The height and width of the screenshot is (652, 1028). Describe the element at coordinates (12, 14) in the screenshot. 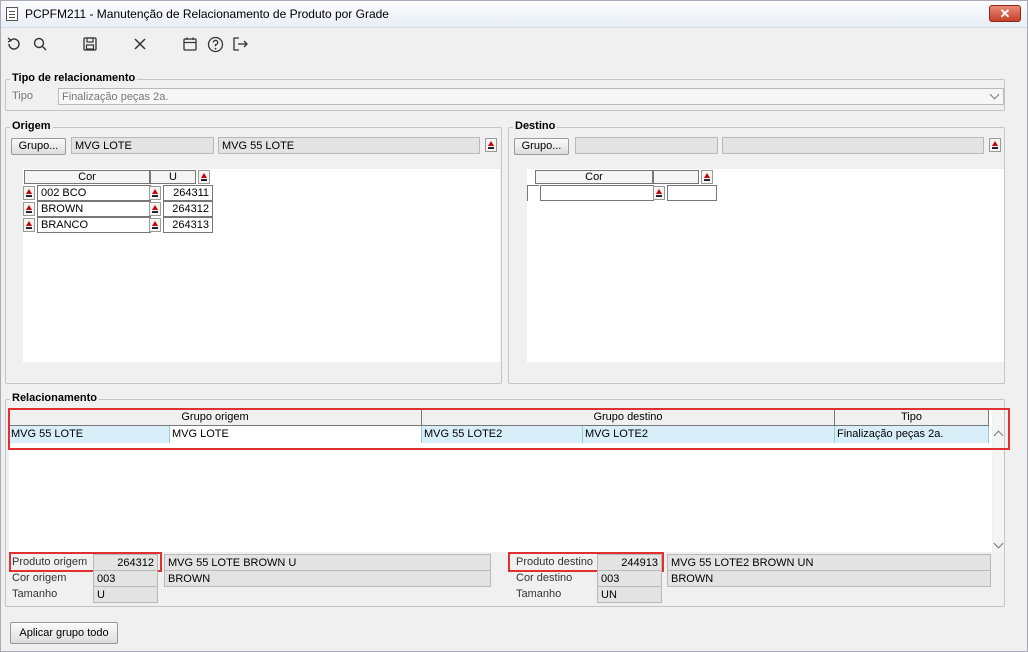

I see `document-icon` at that location.